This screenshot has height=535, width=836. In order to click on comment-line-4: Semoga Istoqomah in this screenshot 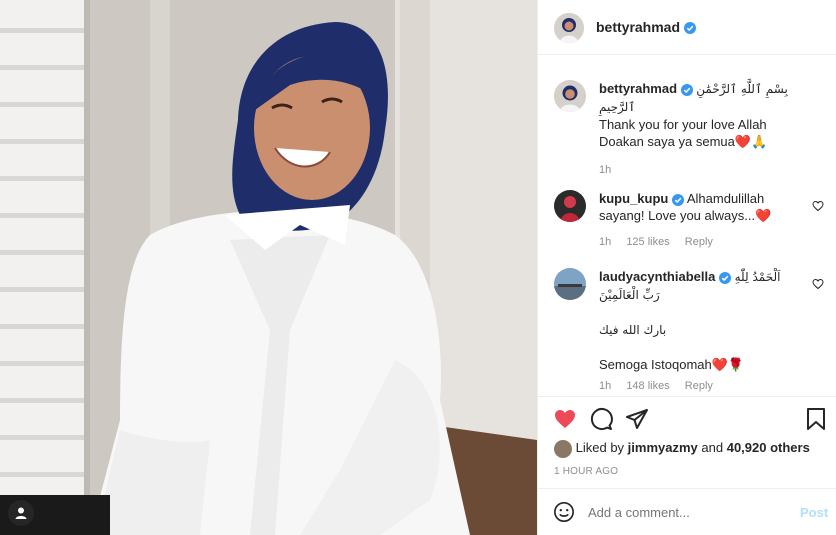, I will do `click(655, 364)`.